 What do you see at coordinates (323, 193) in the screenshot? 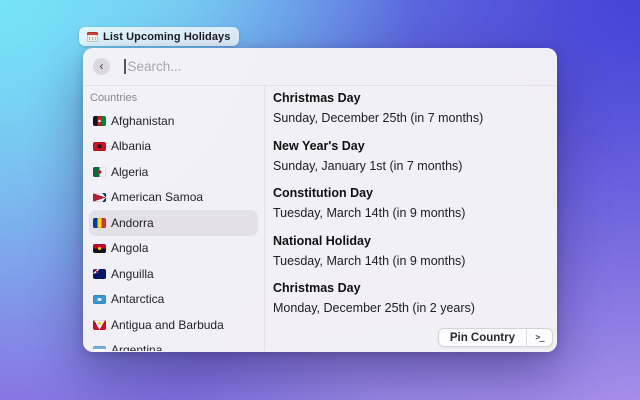
I see `holiday-title: Constitution Day` at bounding box center [323, 193].